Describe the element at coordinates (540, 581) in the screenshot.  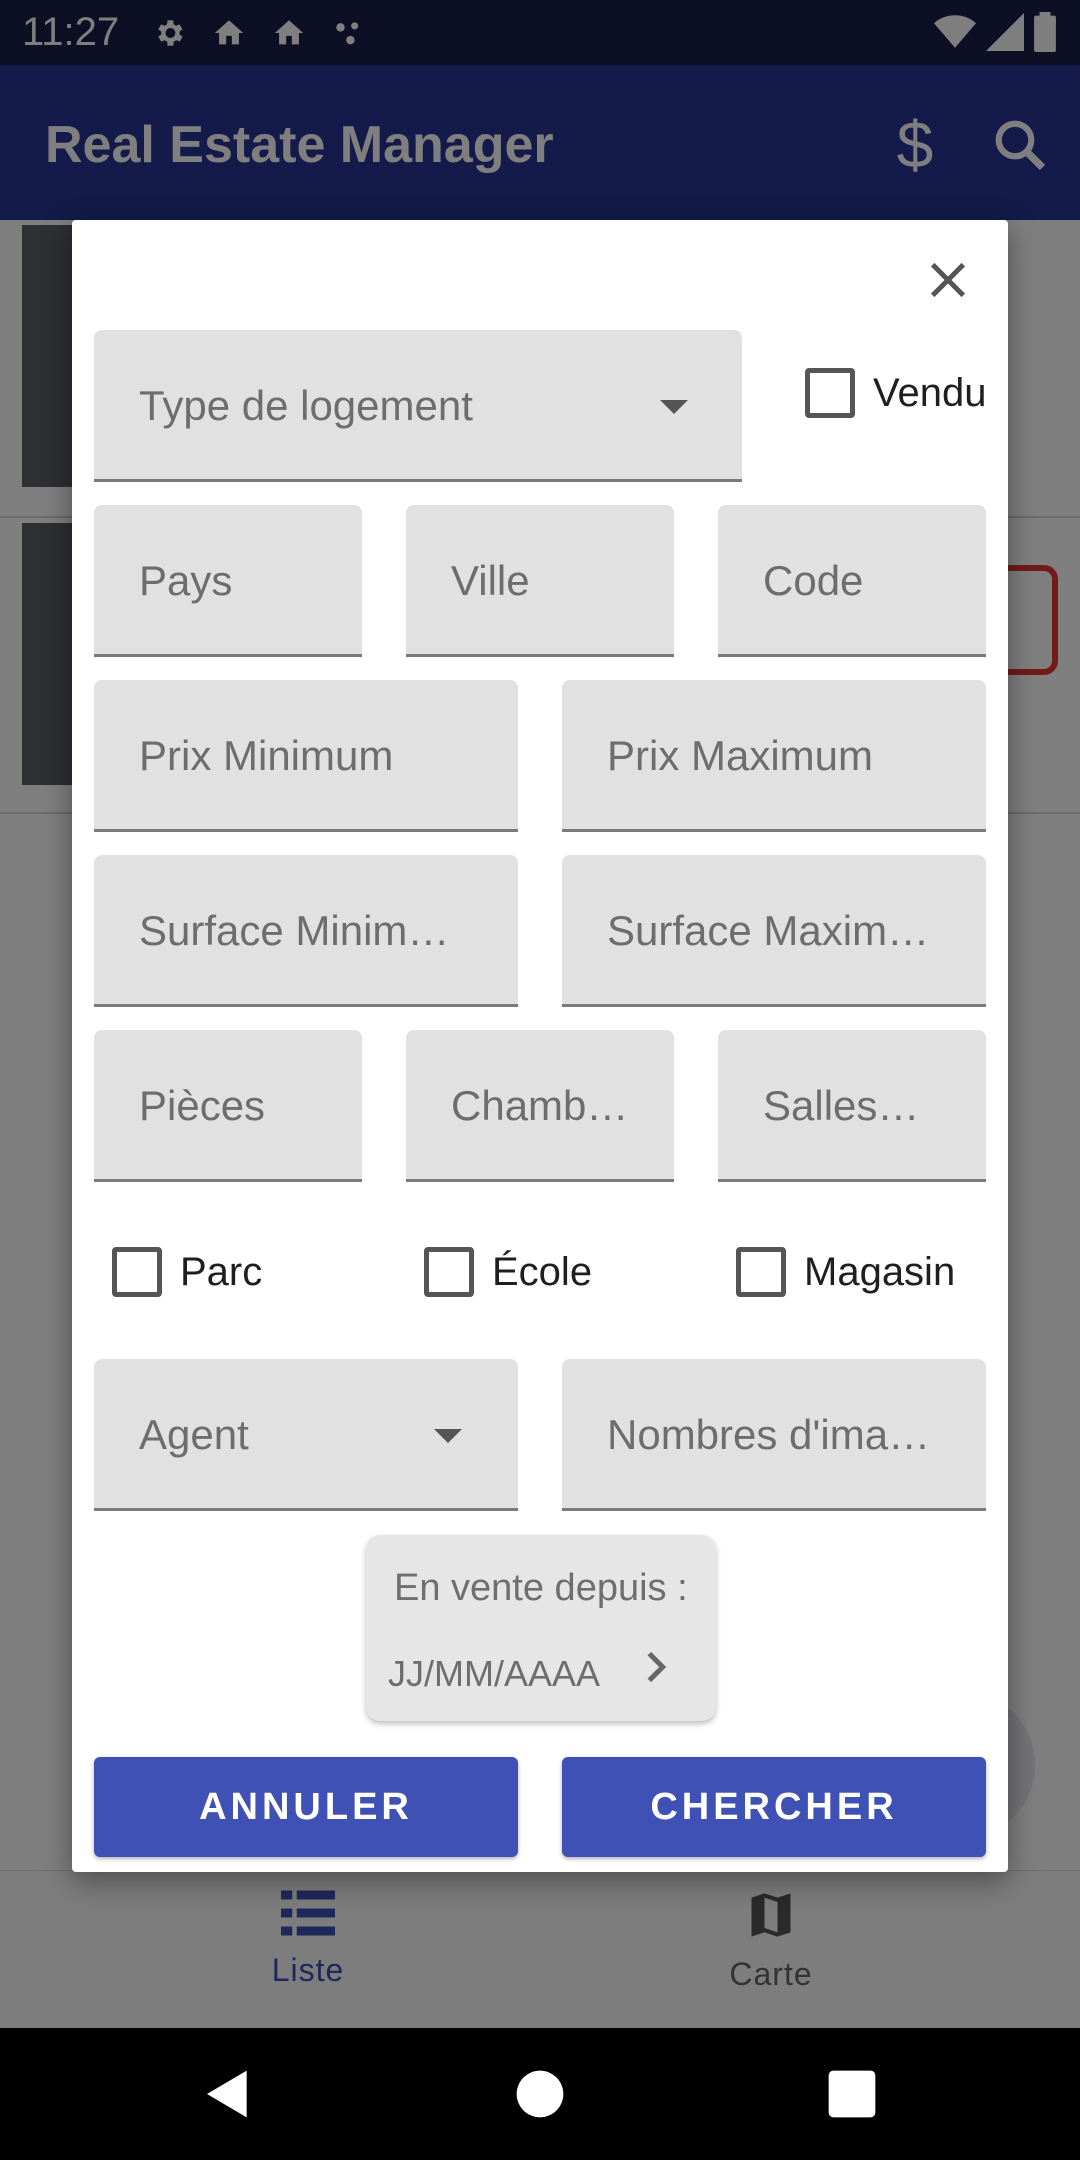
I see `city-field: Ville` at that location.